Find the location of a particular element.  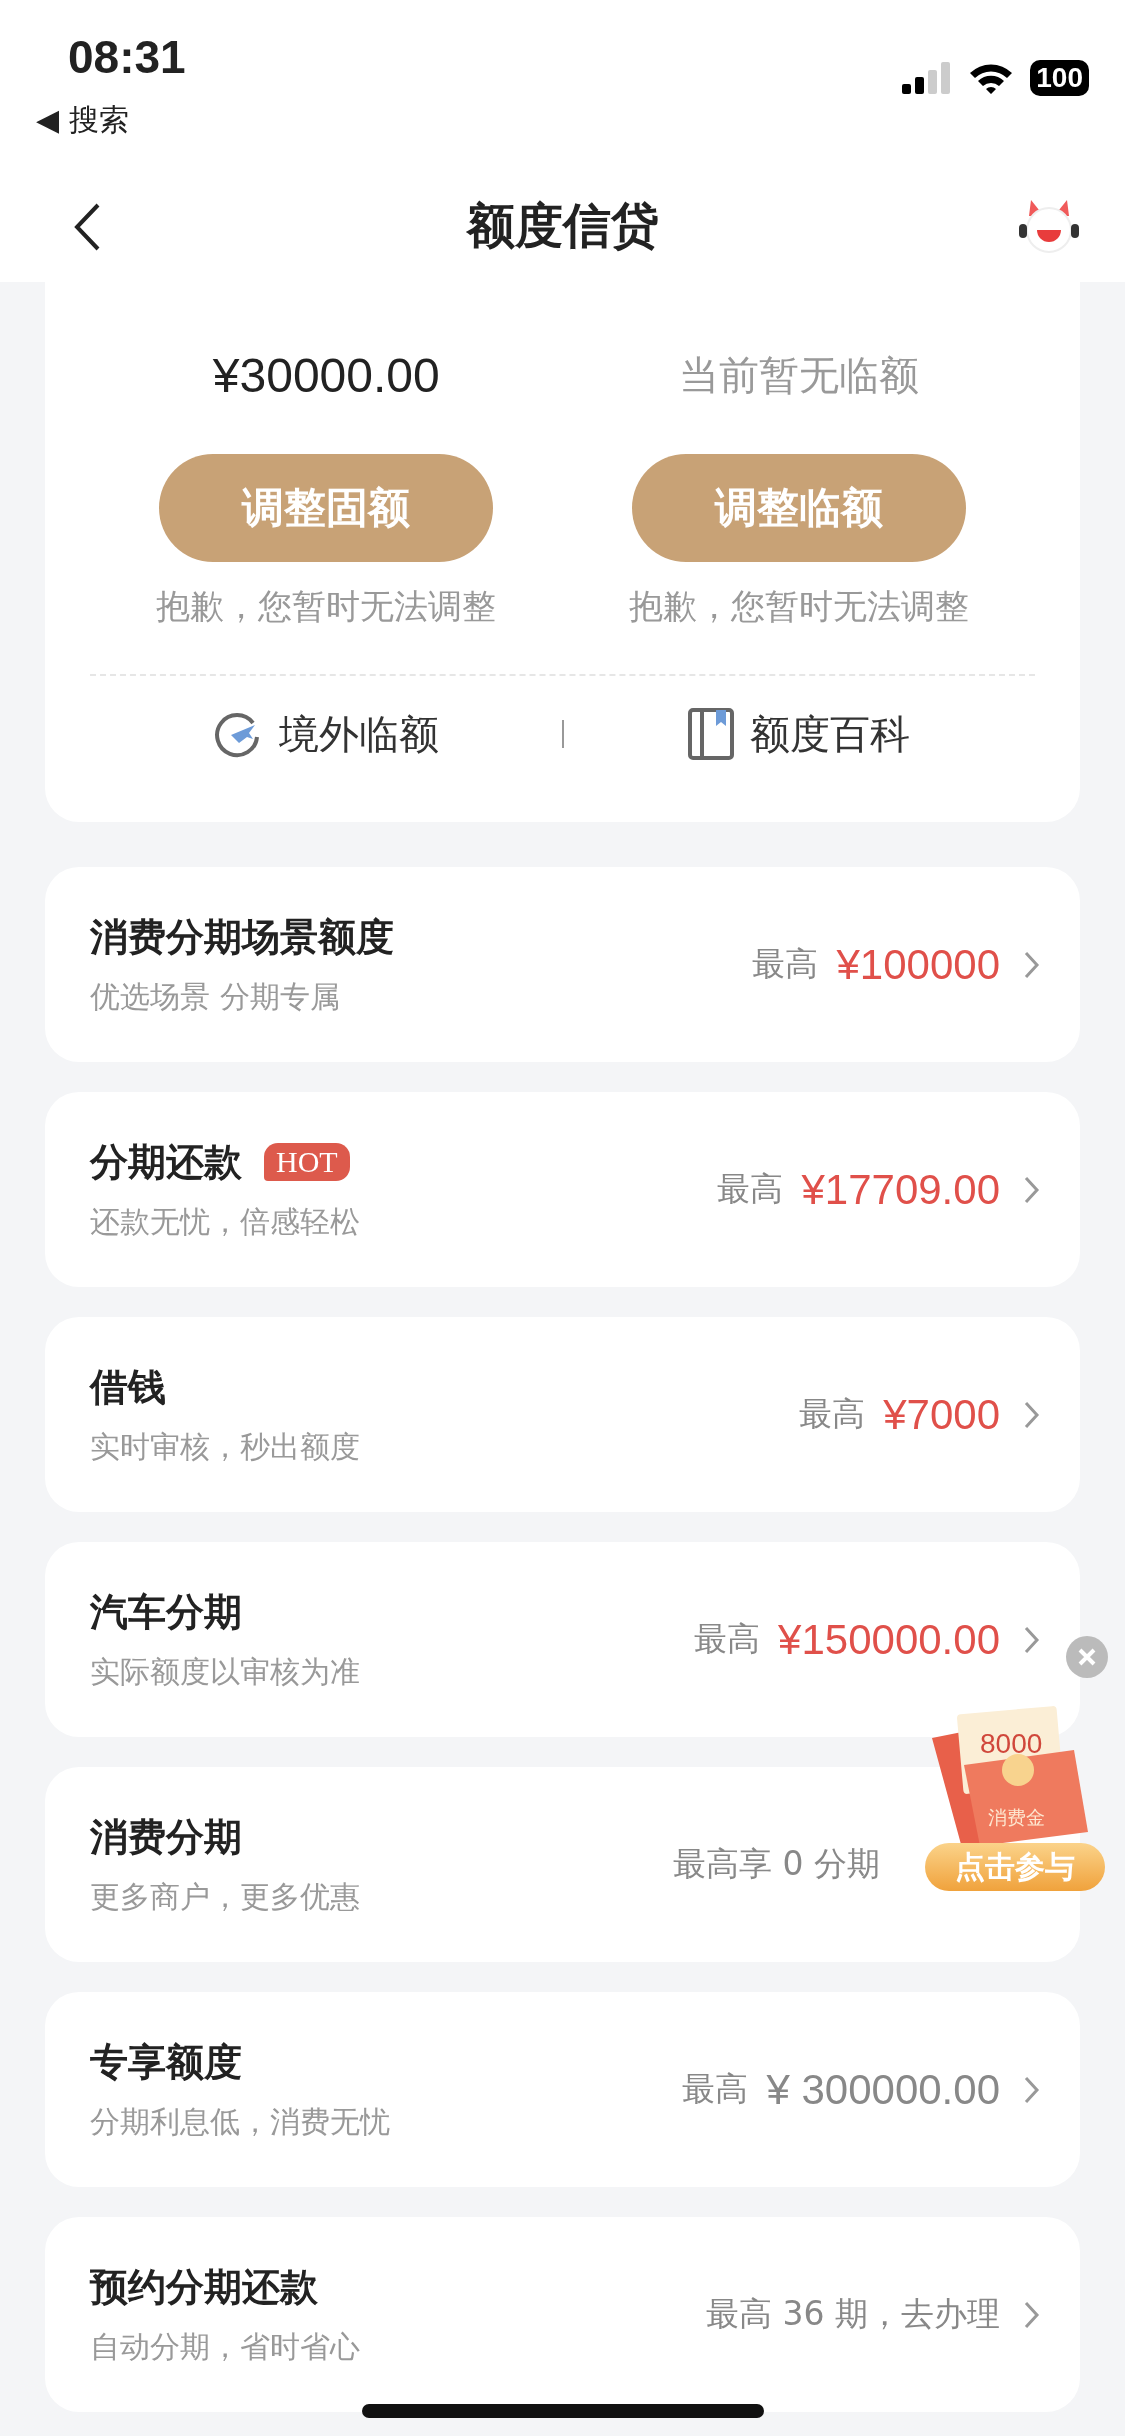

limit-amount: ¥30000.00 is located at coordinates (326, 376).